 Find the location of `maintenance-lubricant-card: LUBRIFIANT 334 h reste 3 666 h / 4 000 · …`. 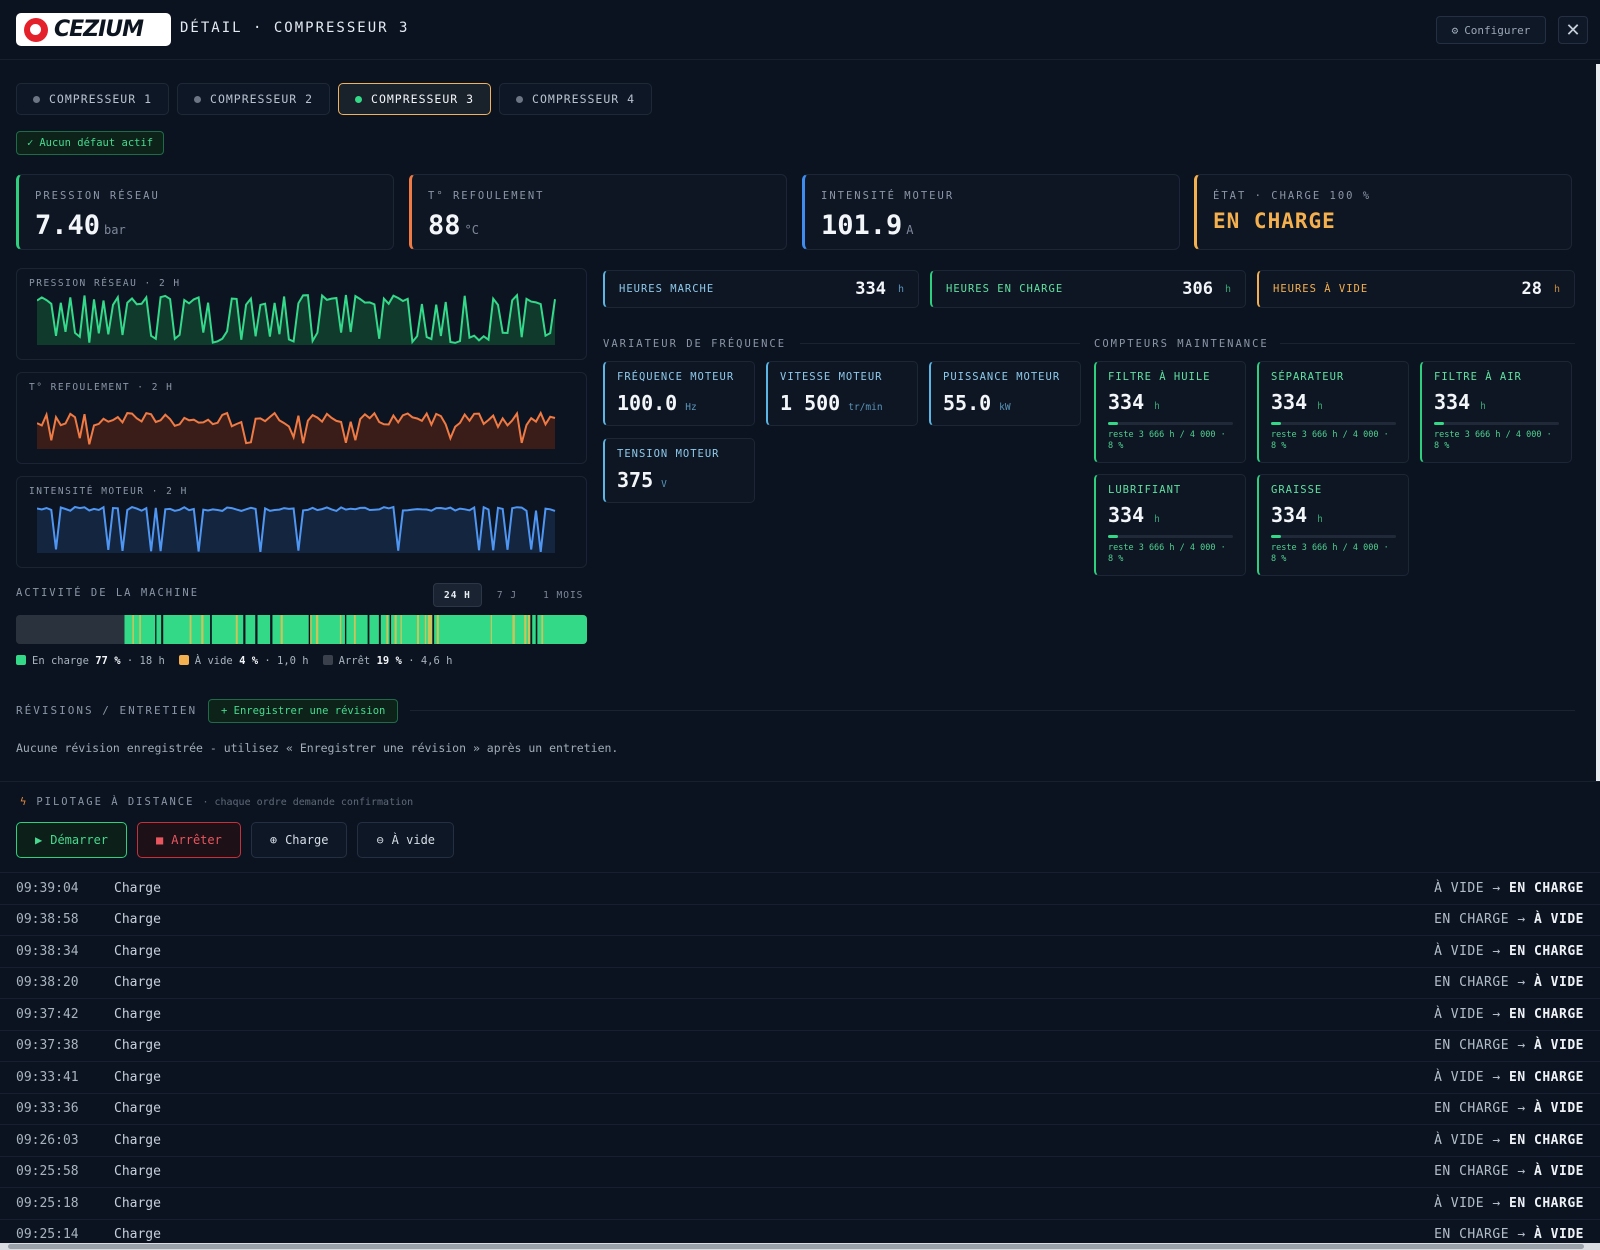

maintenance-lubricant-card: LUBRIFIANT 334 h reste 3 666 h / 4 000 · … is located at coordinates (1170, 525).